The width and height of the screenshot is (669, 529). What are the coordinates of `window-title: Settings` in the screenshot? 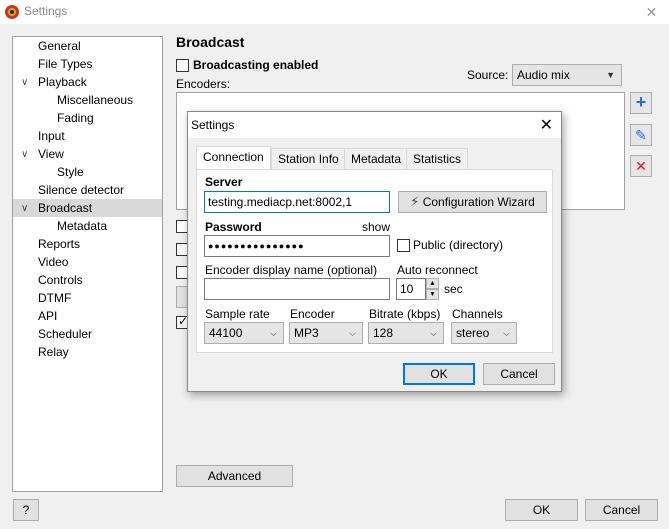 It's located at (46, 11).